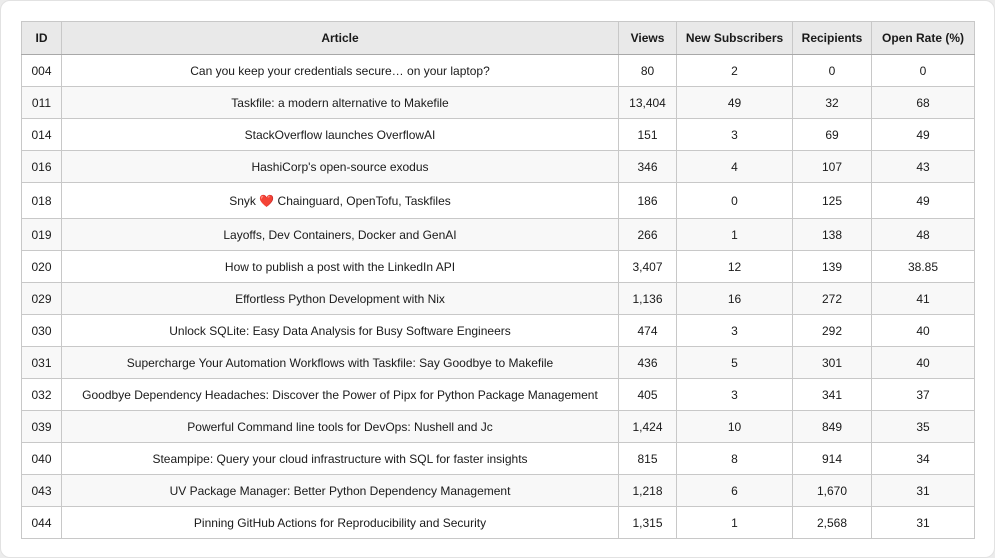 The width and height of the screenshot is (995, 558). What do you see at coordinates (923, 134) in the screenshot?
I see `open-rate-cell: 49` at bounding box center [923, 134].